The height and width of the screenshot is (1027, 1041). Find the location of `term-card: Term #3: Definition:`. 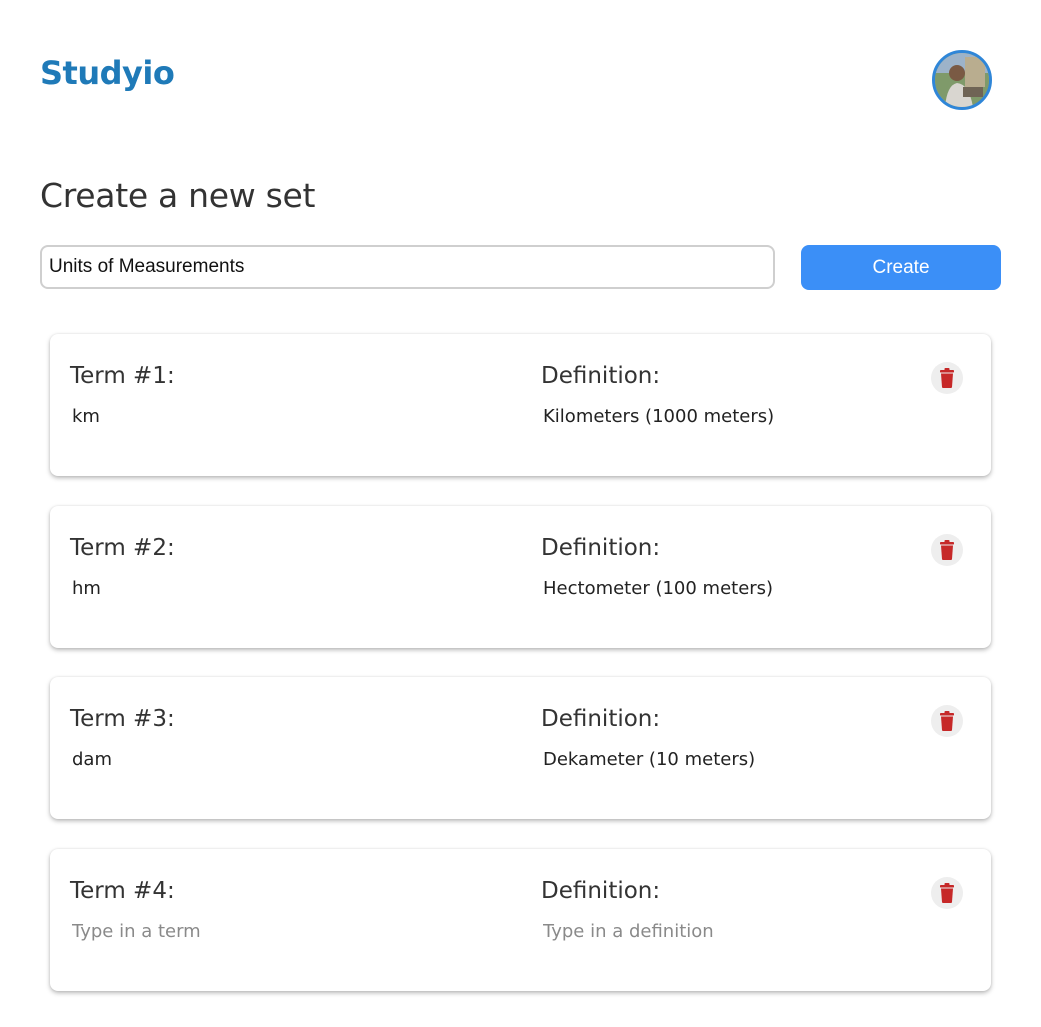

term-card: Term #3: Definition: is located at coordinates (520, 748).